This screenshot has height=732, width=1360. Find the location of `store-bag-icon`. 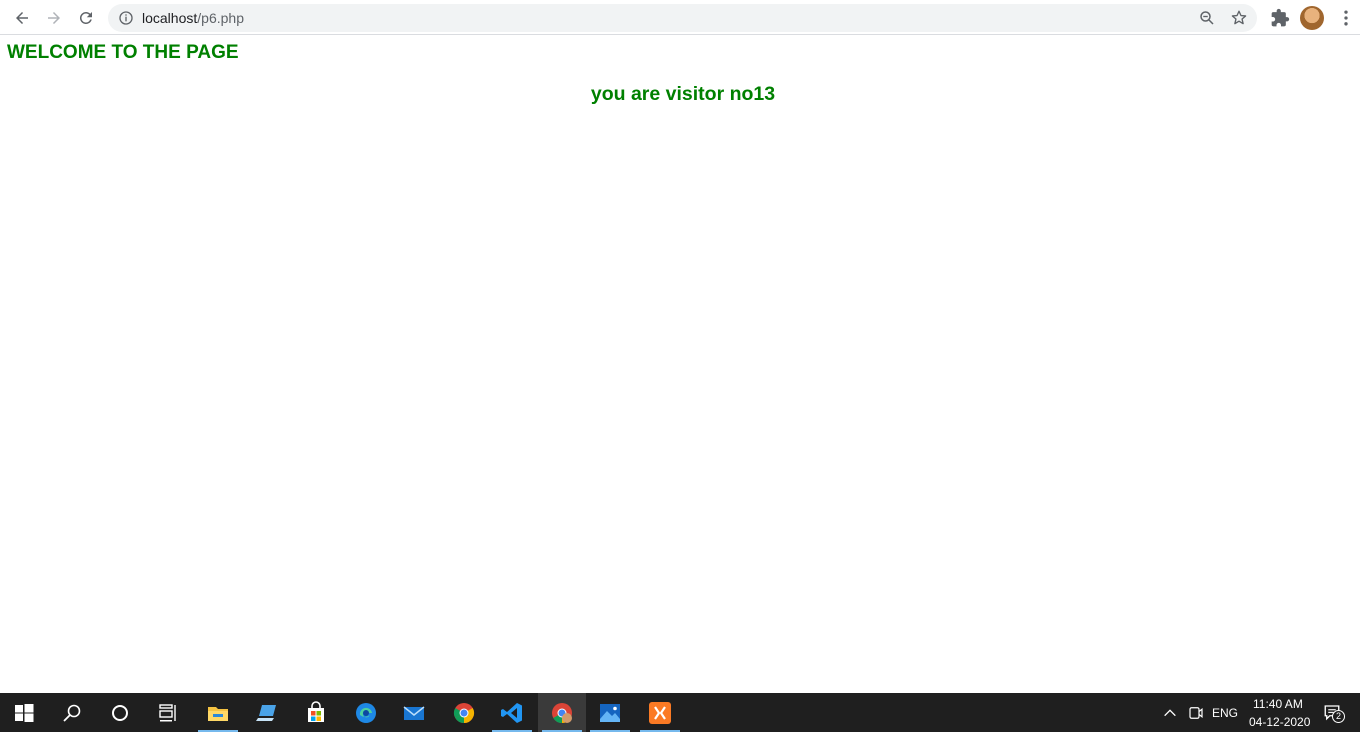

store-bag-icon is located at coordinates (316, 711).